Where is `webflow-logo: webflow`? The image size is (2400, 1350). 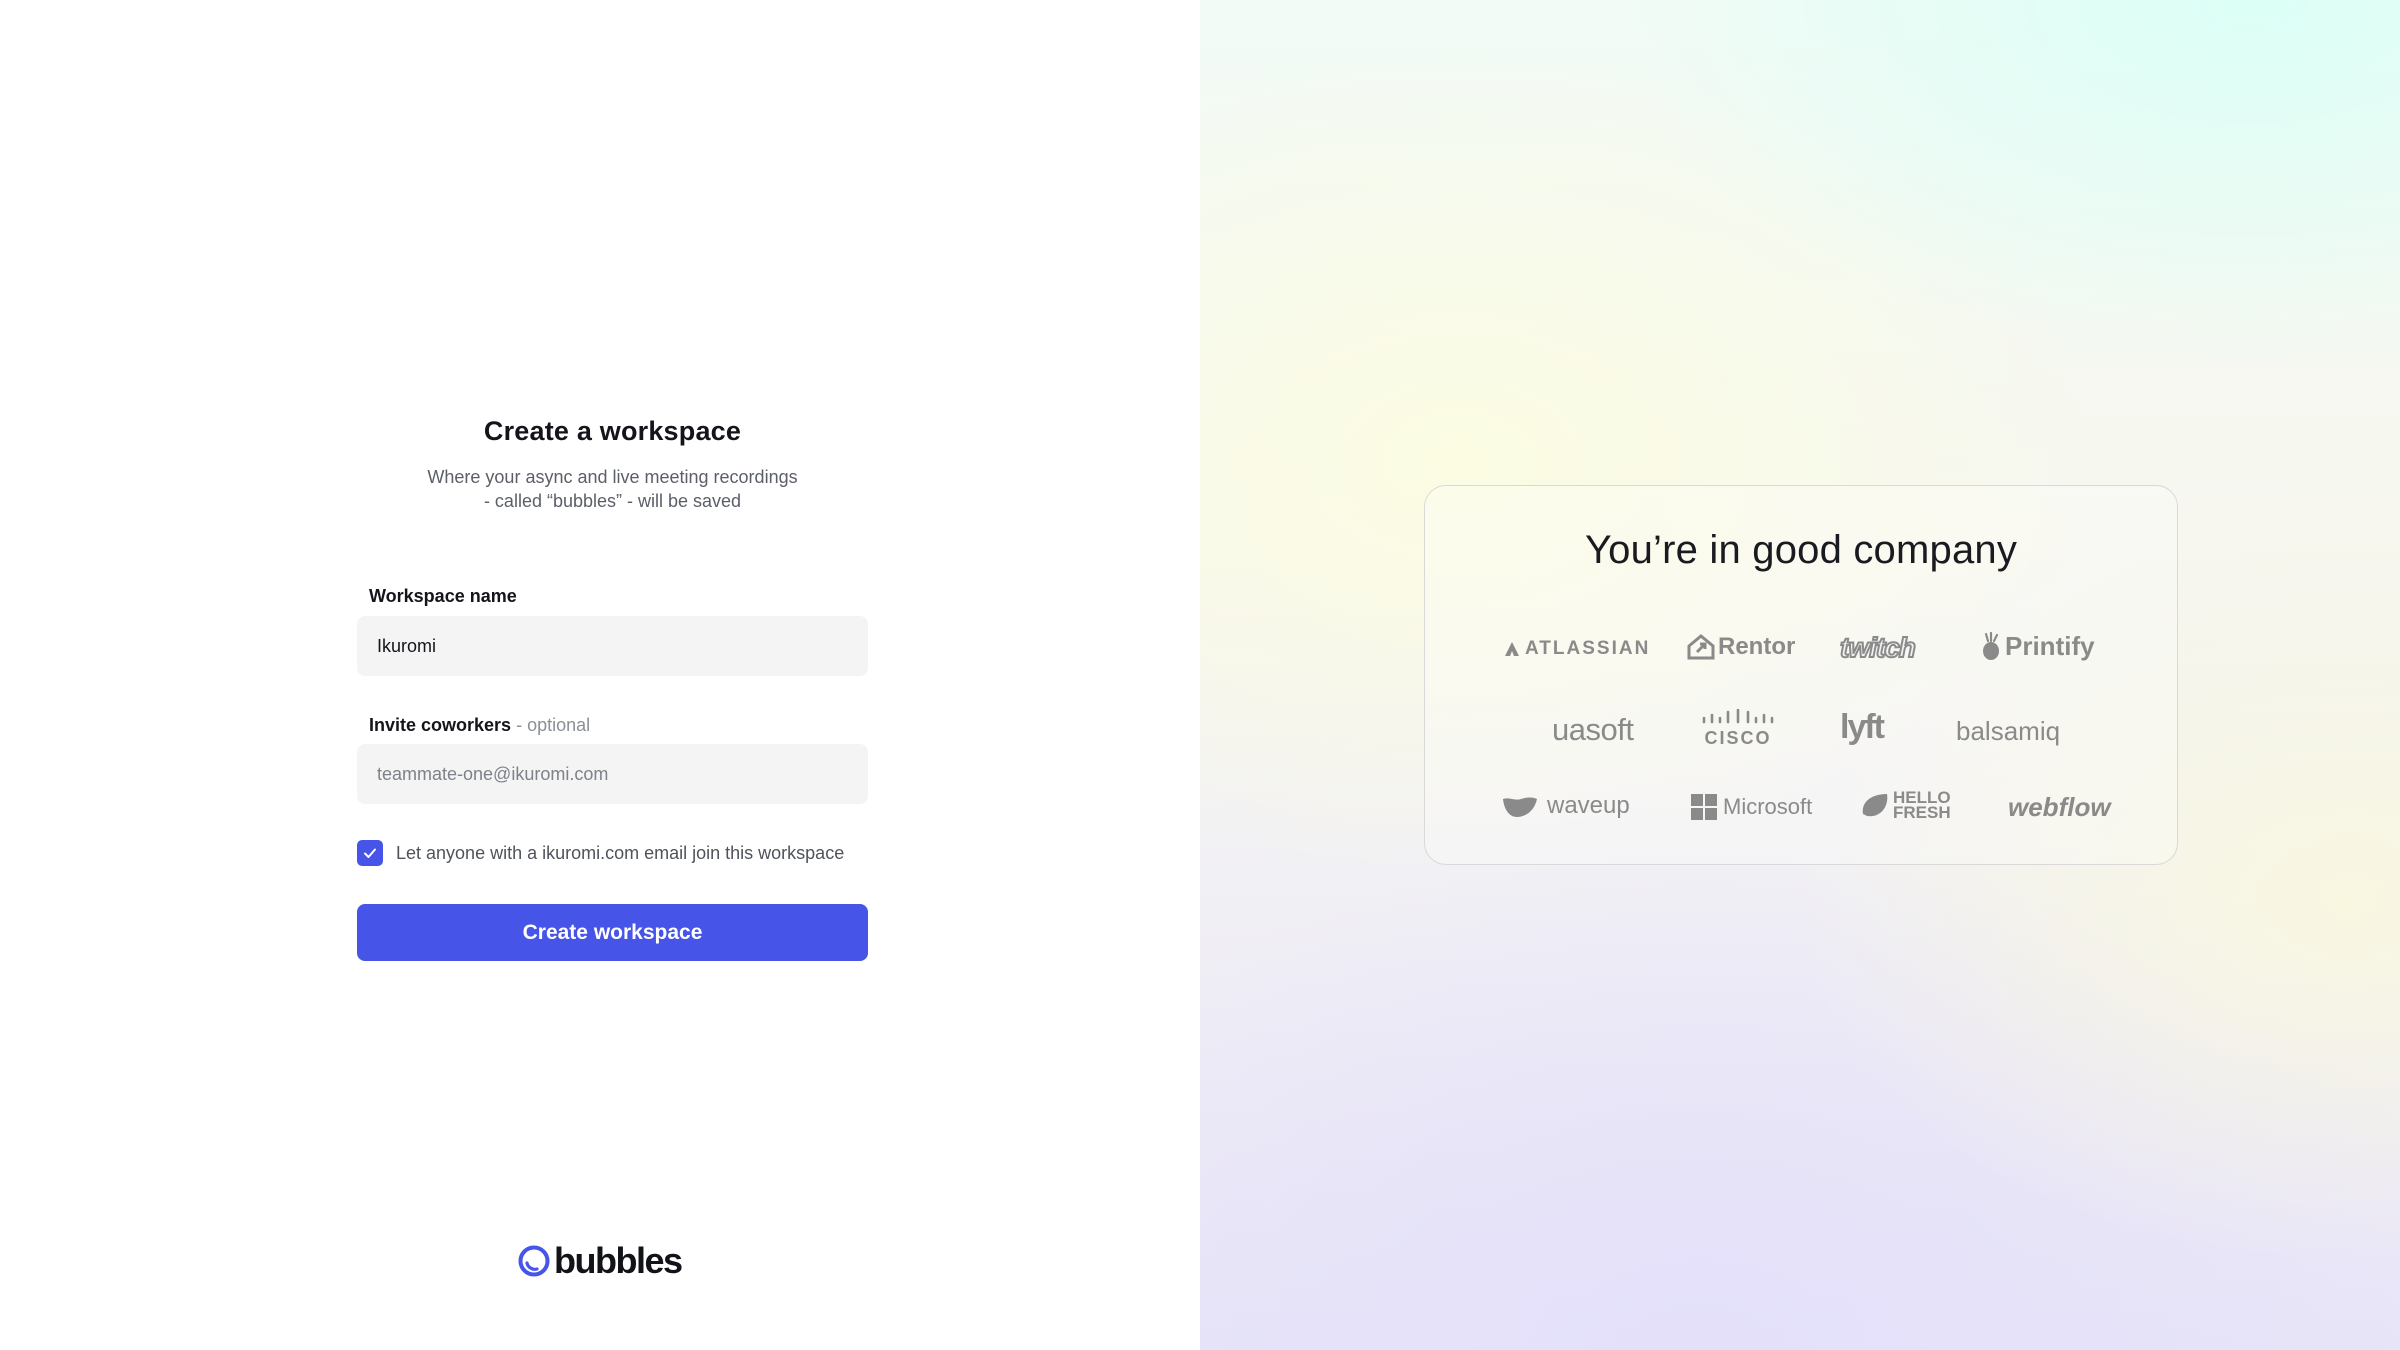 webflow-logo: webflow is located at coordinates (2059, 807).